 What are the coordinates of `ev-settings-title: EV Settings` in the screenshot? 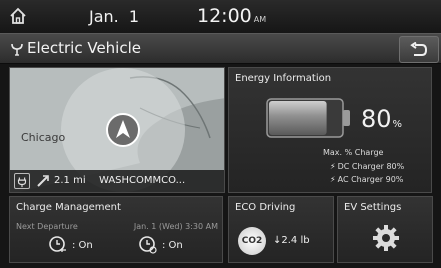 It's located at (373, 207).